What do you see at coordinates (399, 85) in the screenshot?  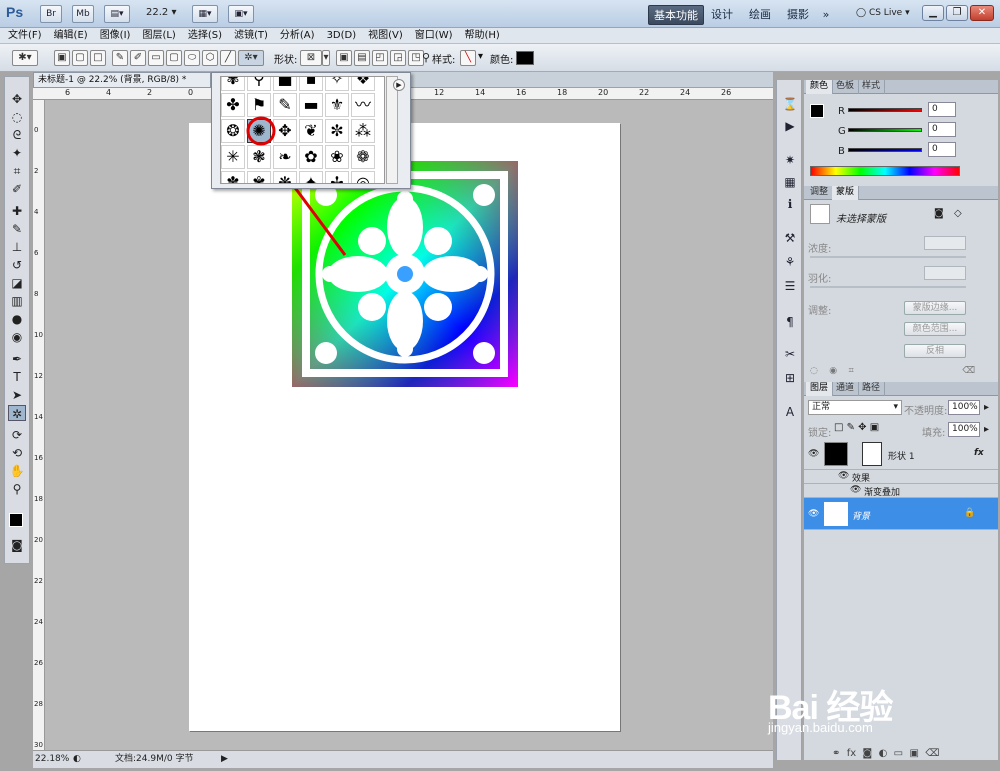 I see `shape-picker-menu-button: ▶` at bounding box center [399, 85].